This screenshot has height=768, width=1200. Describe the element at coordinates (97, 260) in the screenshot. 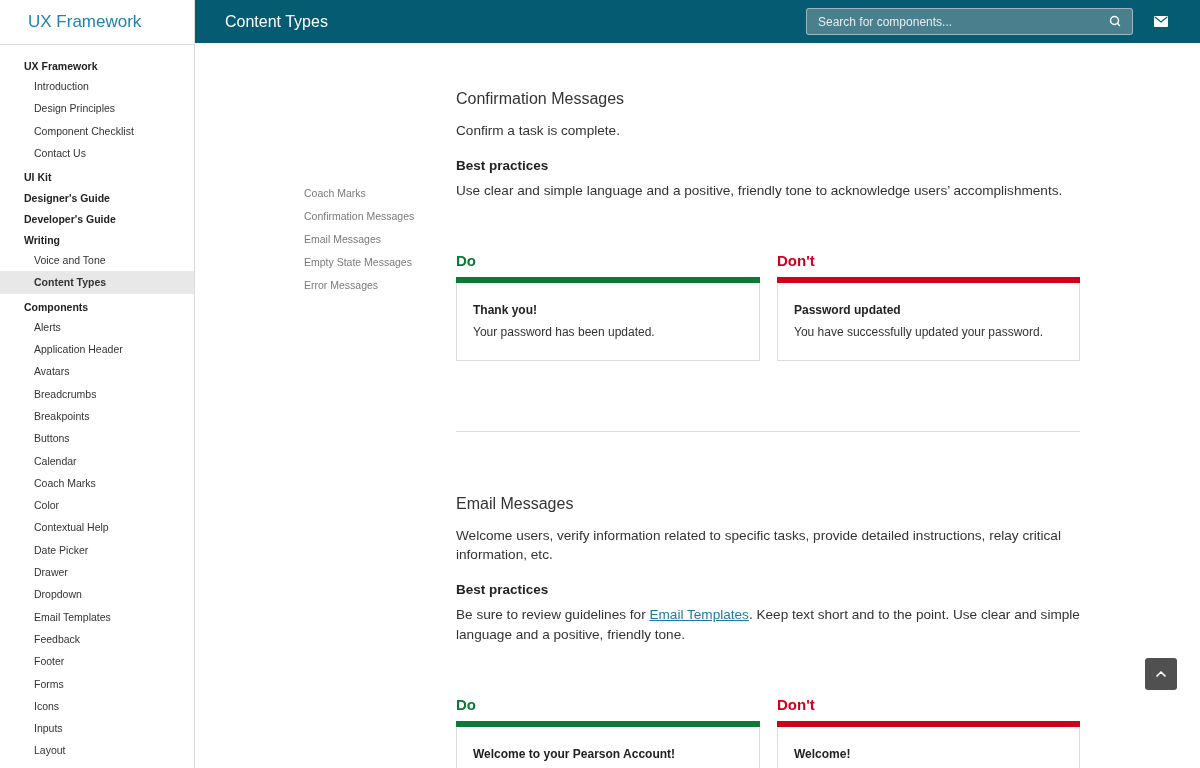

I see `nav-link: Voice and Tone` at that location.